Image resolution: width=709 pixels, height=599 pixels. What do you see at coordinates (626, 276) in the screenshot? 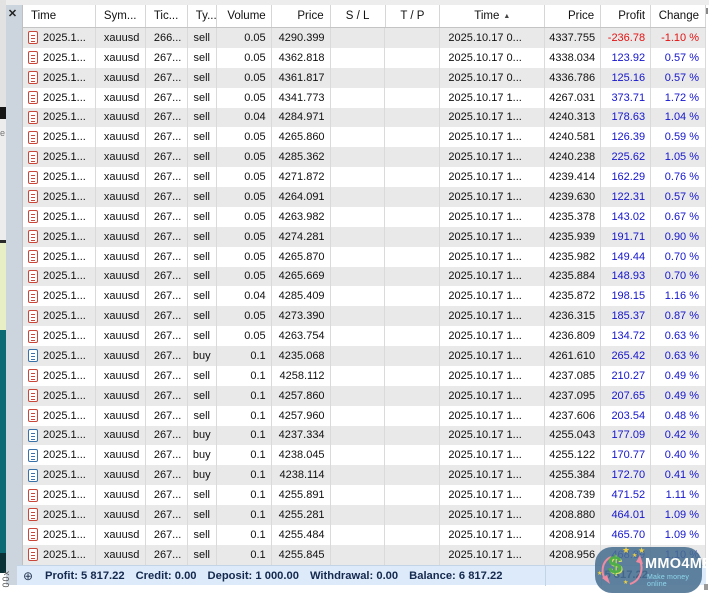
I see `cell-profit: 148.93` at bounding box center [626, 276].